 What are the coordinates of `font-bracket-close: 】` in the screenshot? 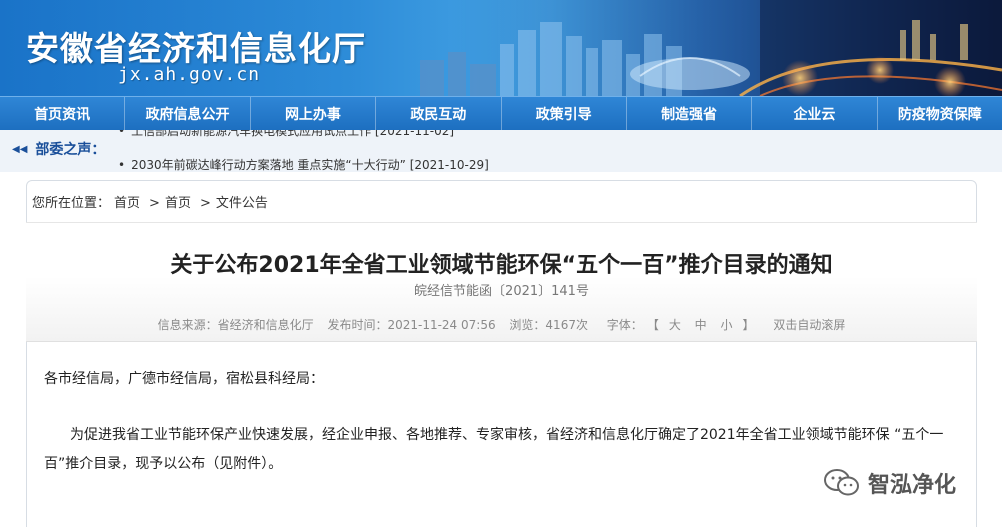 It's located at (748, 325).